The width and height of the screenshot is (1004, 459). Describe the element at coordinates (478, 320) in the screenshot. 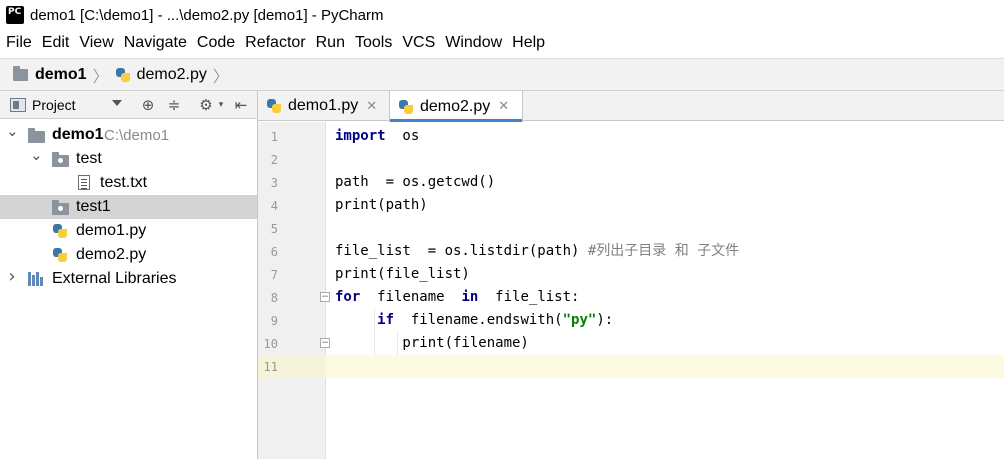

I see `code-token: filename.endswith(` at that location.